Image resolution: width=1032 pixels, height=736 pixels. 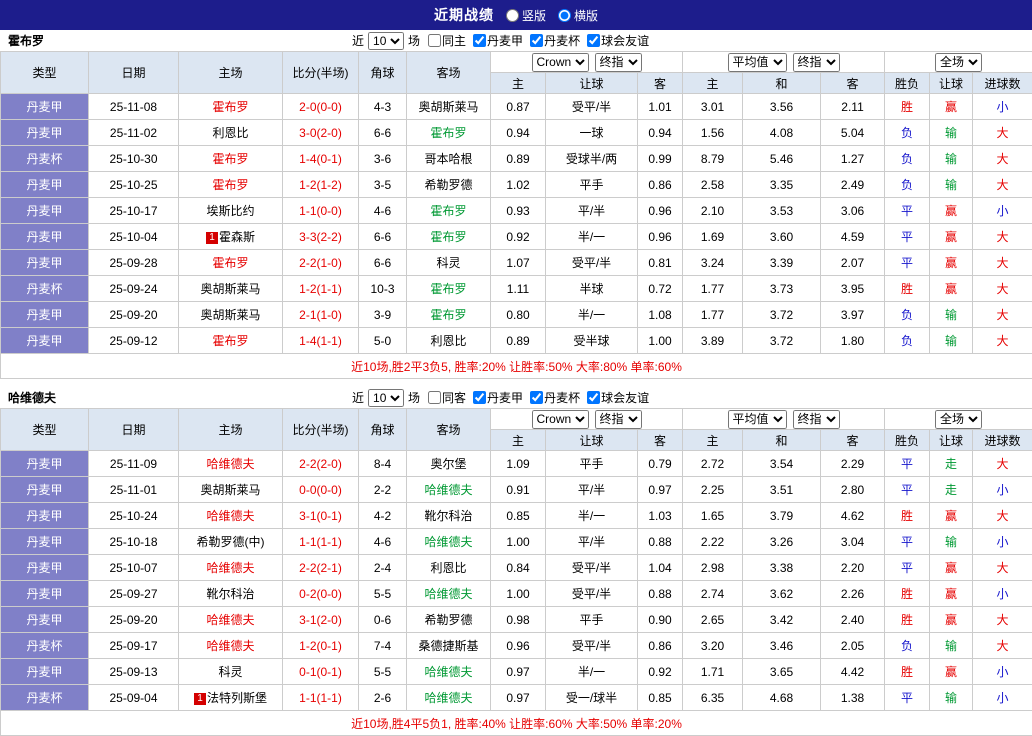 I want to click on eu-draw-odds: 3.26, so click(x=782, y=542).